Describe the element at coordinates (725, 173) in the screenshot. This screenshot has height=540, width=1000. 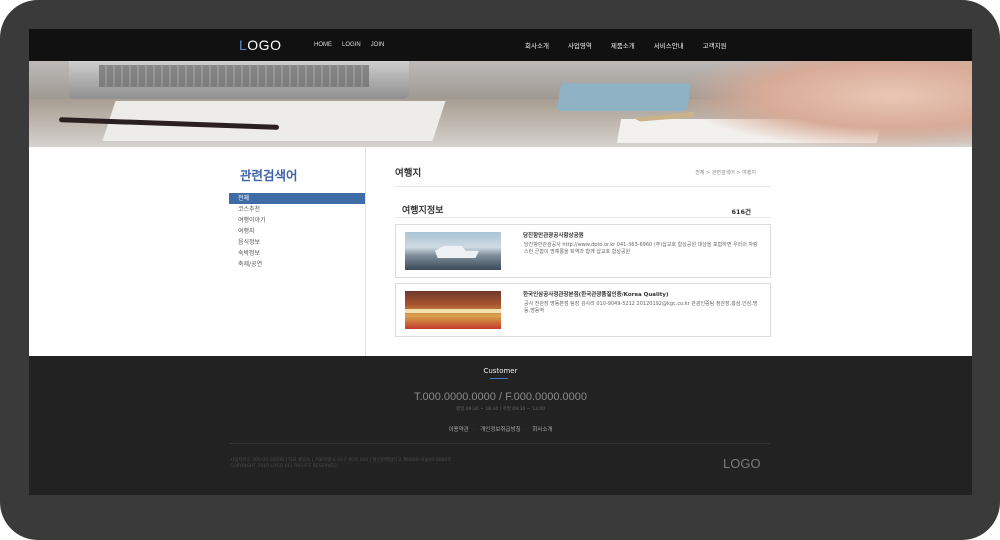
I see `breadcrumb: 전체 > 관련검색어 > 여행지` at that location.